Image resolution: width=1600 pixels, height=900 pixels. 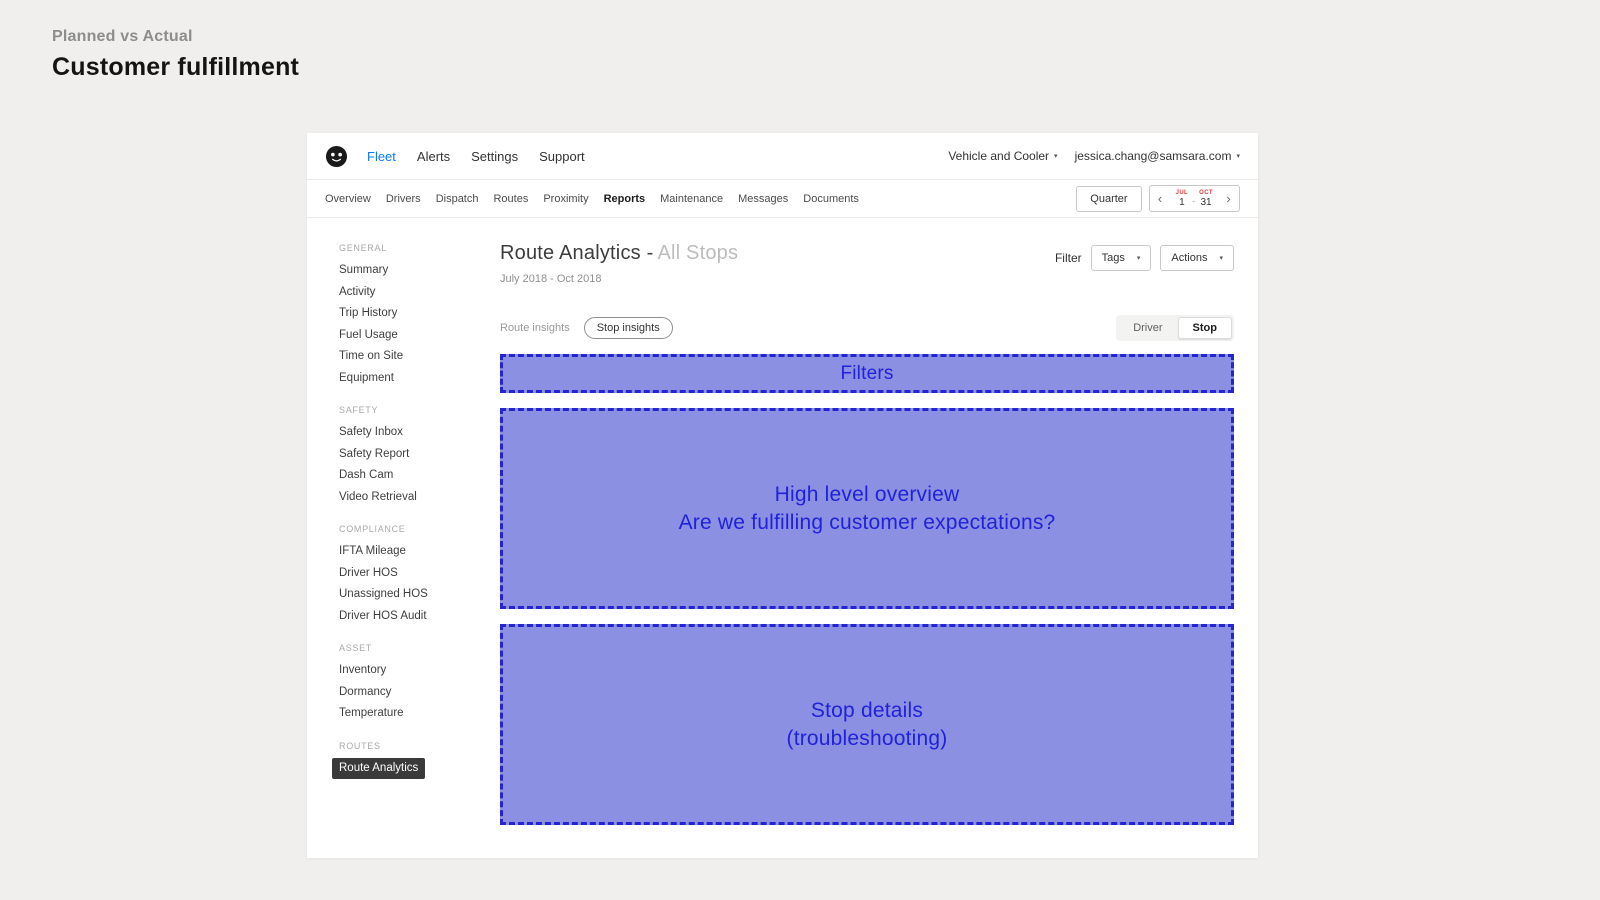 What do you see at coordinates (356, 648) in the screenshot?
I see `sidebar-heading-asset: ASSET` at bounding box center [356, 648].